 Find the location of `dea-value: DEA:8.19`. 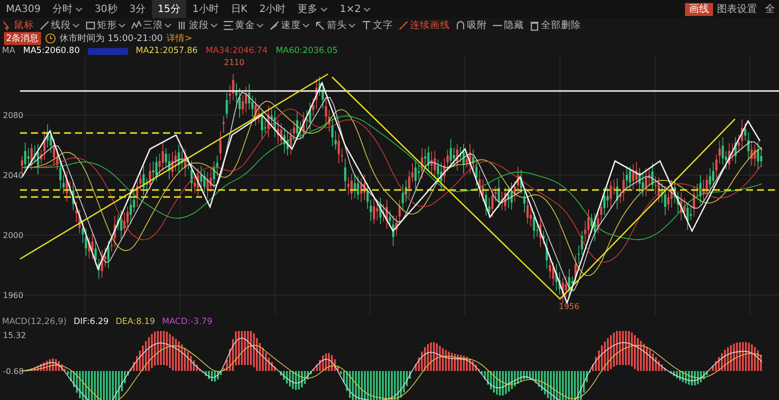

dea-value: DEA:8.19 is located at coordinates (136, 322).